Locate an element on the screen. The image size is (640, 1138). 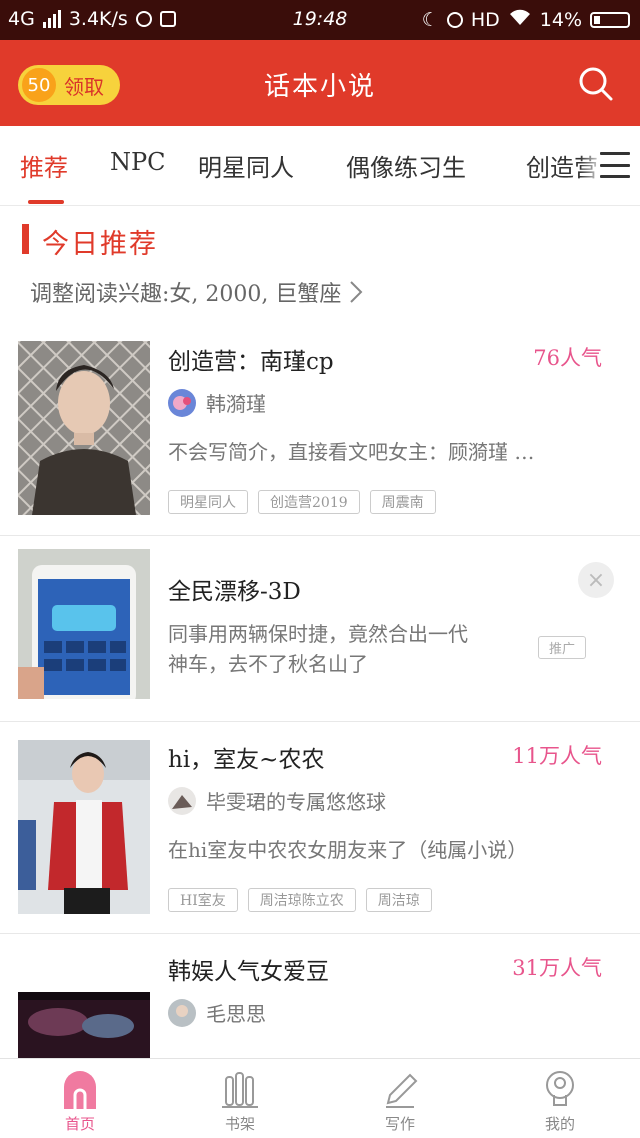
nav-write: 写作 is located at coordinates (400, 1098).